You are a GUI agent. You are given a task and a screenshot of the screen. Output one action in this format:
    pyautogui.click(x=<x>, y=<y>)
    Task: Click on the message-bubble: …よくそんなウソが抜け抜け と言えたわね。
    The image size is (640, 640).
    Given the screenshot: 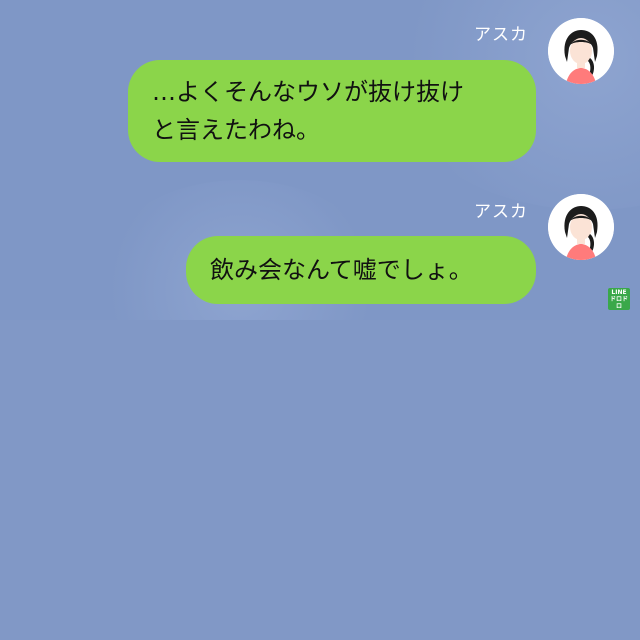 What is the action you would take?
    pyautogui.click(x=332, y=111)
    